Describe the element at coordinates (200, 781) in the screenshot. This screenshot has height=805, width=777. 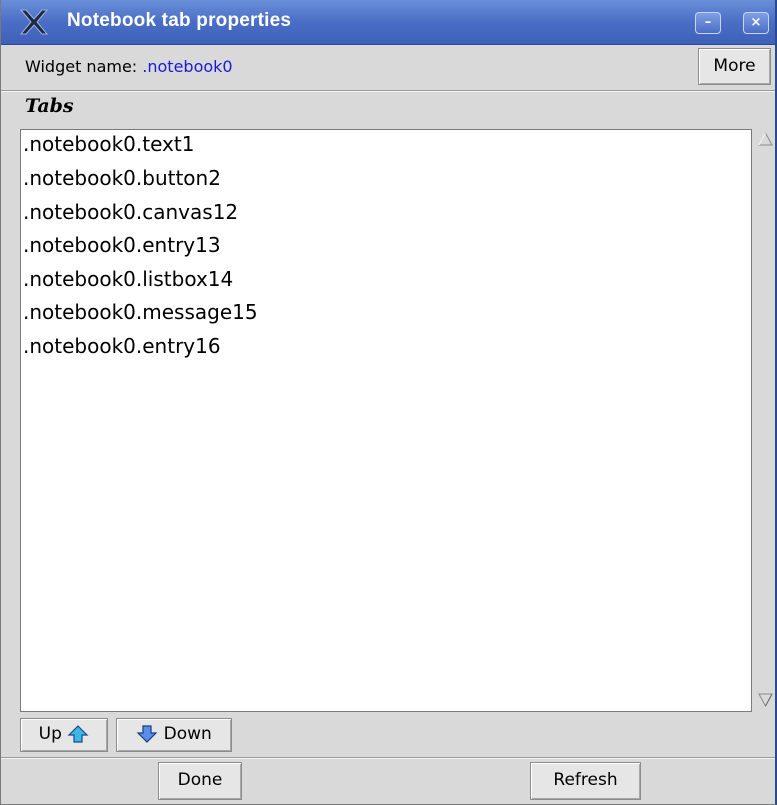
I see `done-button: Done` at that location.